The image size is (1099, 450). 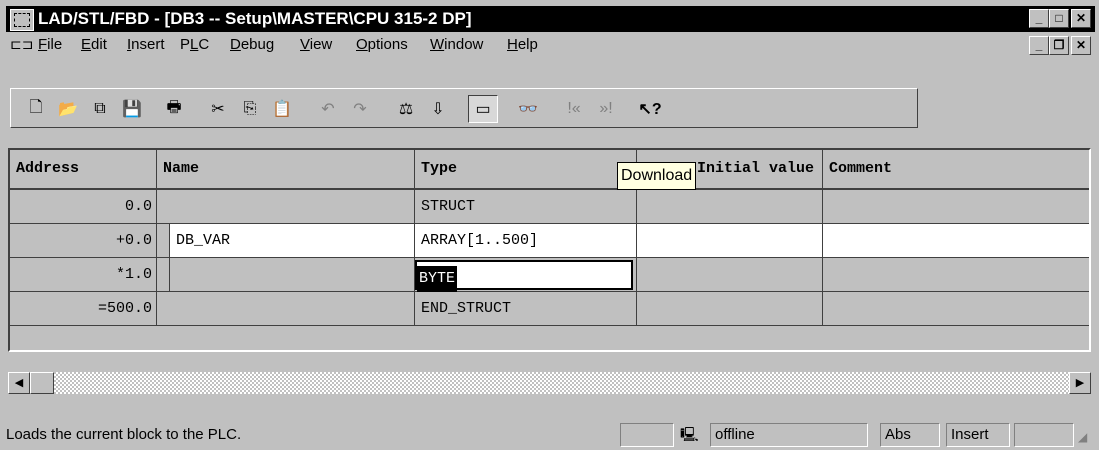 I want to click on menu-view: View, so click(x=316, y=44).